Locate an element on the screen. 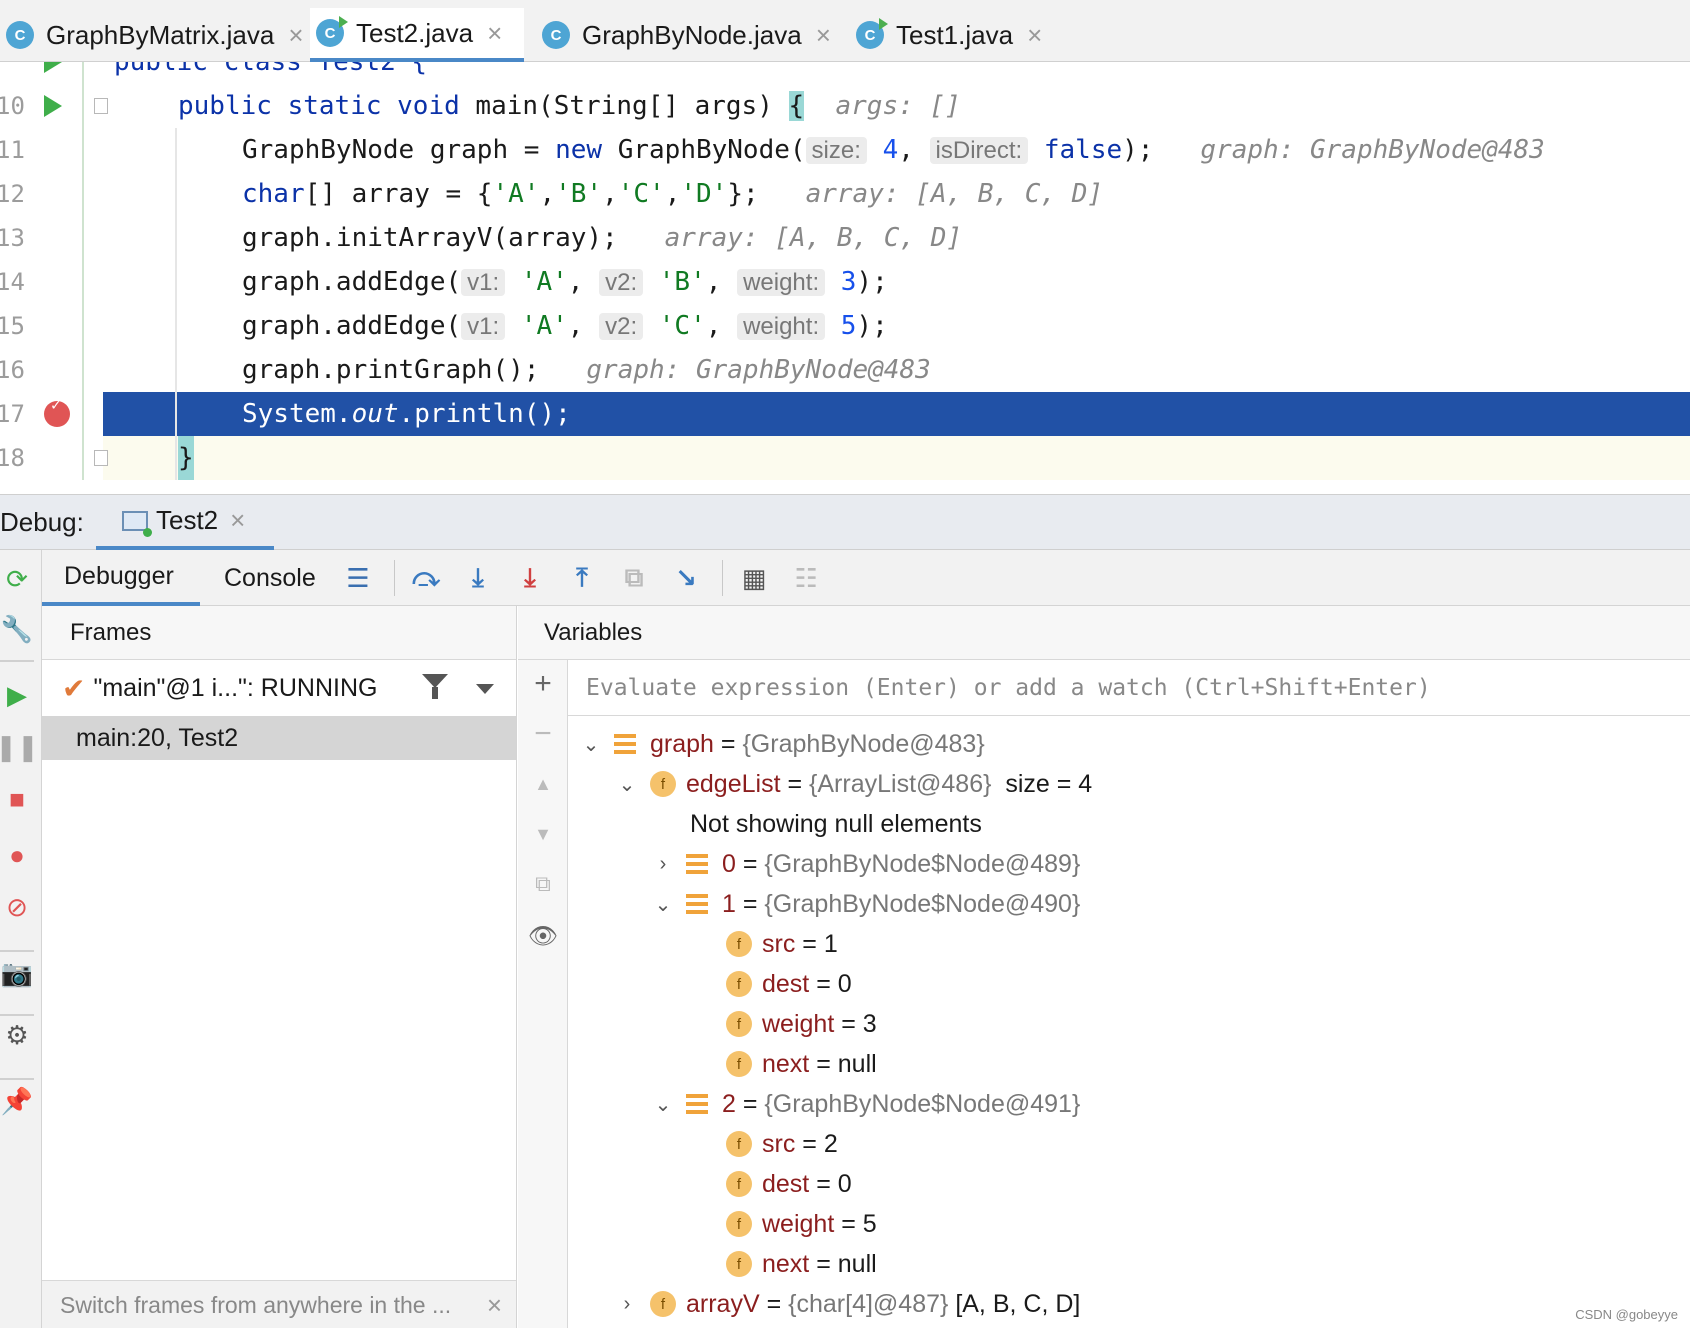 This screenshot has width=1690, height=1328. variable-row-item-0: › 0 = {GraphByNode$Node@489} is located at coordinates (866, 864).